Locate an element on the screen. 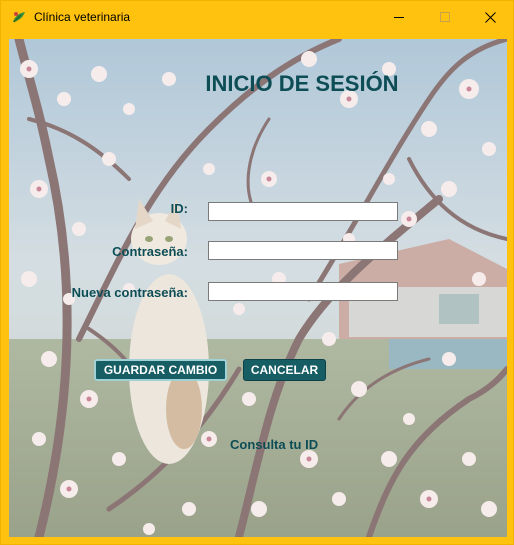 This screenshot has height=545, width=514. id-label: ID: is located at coordinates (179, 208).